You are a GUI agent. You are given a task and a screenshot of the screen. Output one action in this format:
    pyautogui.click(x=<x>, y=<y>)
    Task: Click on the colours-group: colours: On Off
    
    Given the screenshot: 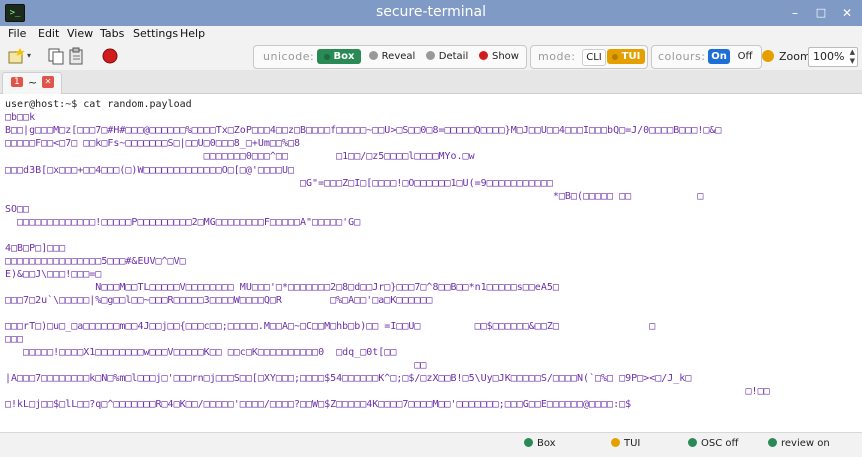 What is the action you would take?
    pyautogui.click(x=706, y=57)
    